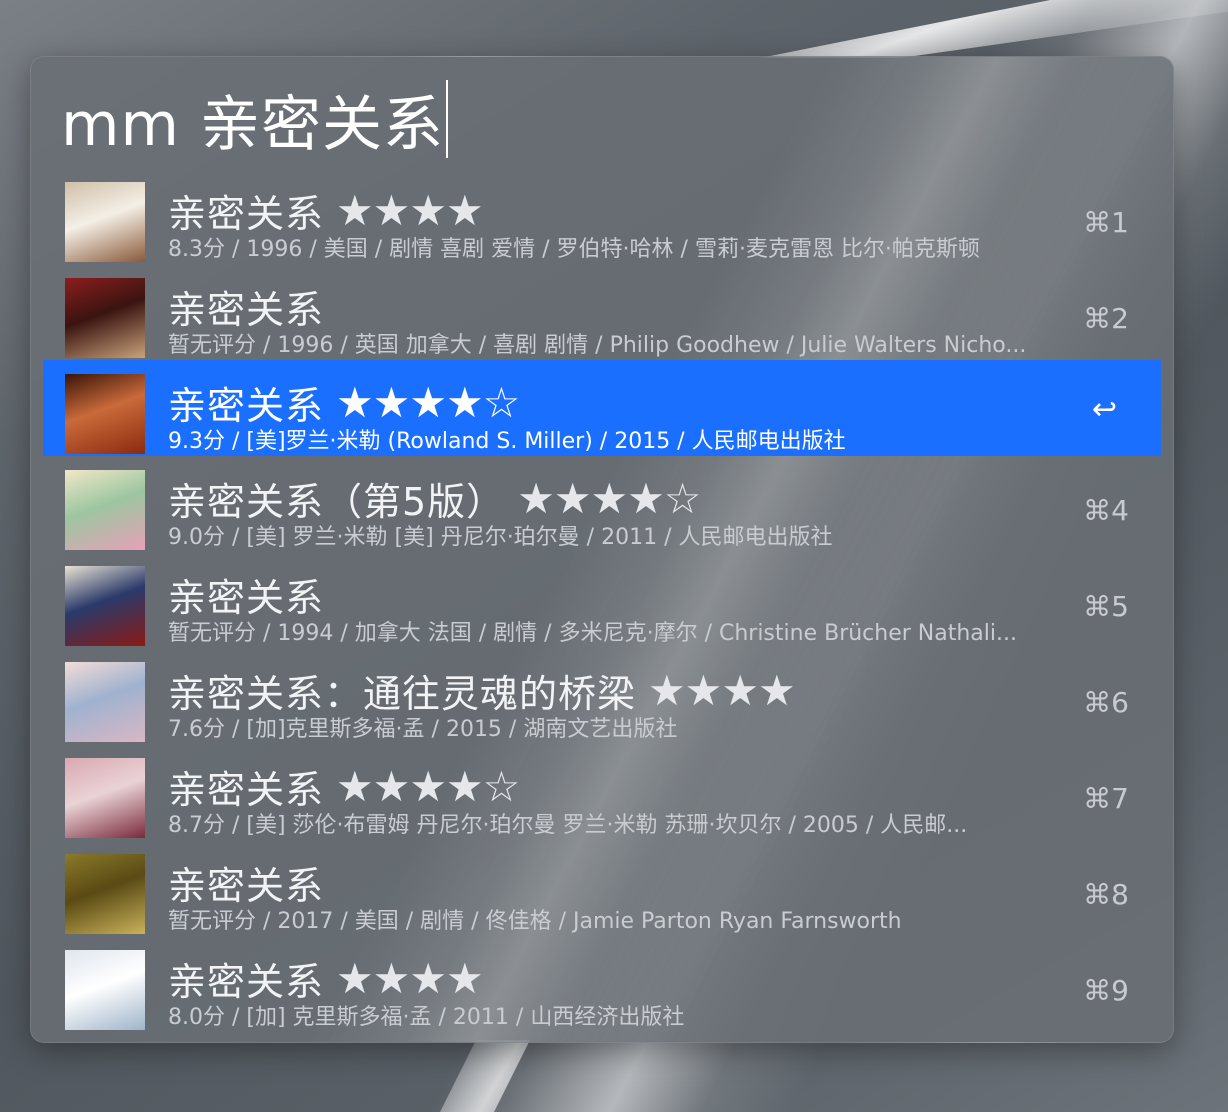 The image size is (1228, 1112). I want to click on result-subtitle: 7.6分 / [加]克里斯多福·孟 / 2015 / 湖南文艺出版社, so click(423, 729).